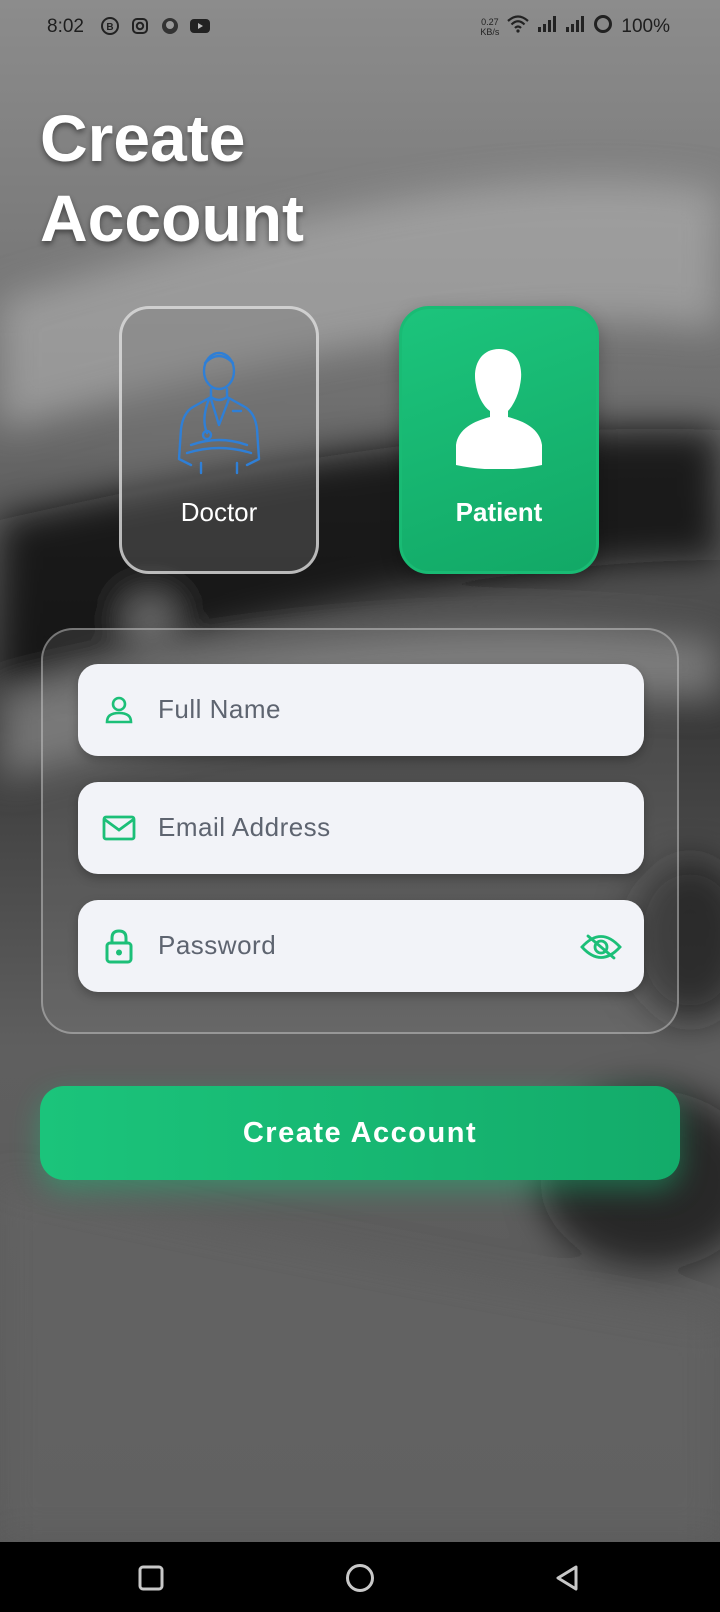  What do you see at coordinates (601, 947) in the screenshot?
I see `eye-off-icon` at bounding box center [601, 947].